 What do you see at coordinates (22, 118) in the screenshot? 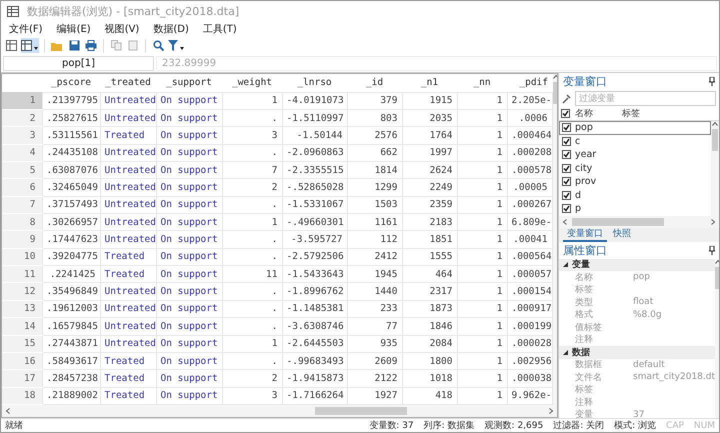
I see `row-number: 2` at bounding box center [22, 118].